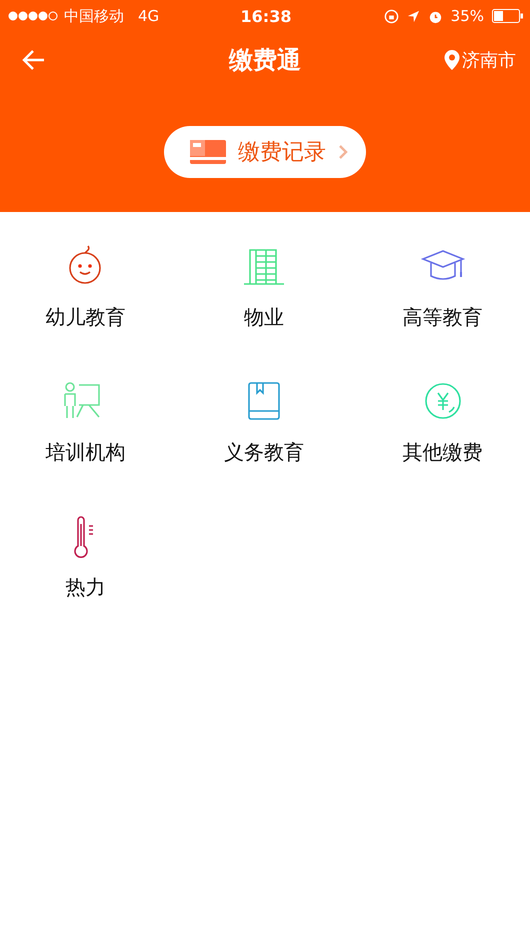  I want to click on network-type: 4G, so click(149, 16).